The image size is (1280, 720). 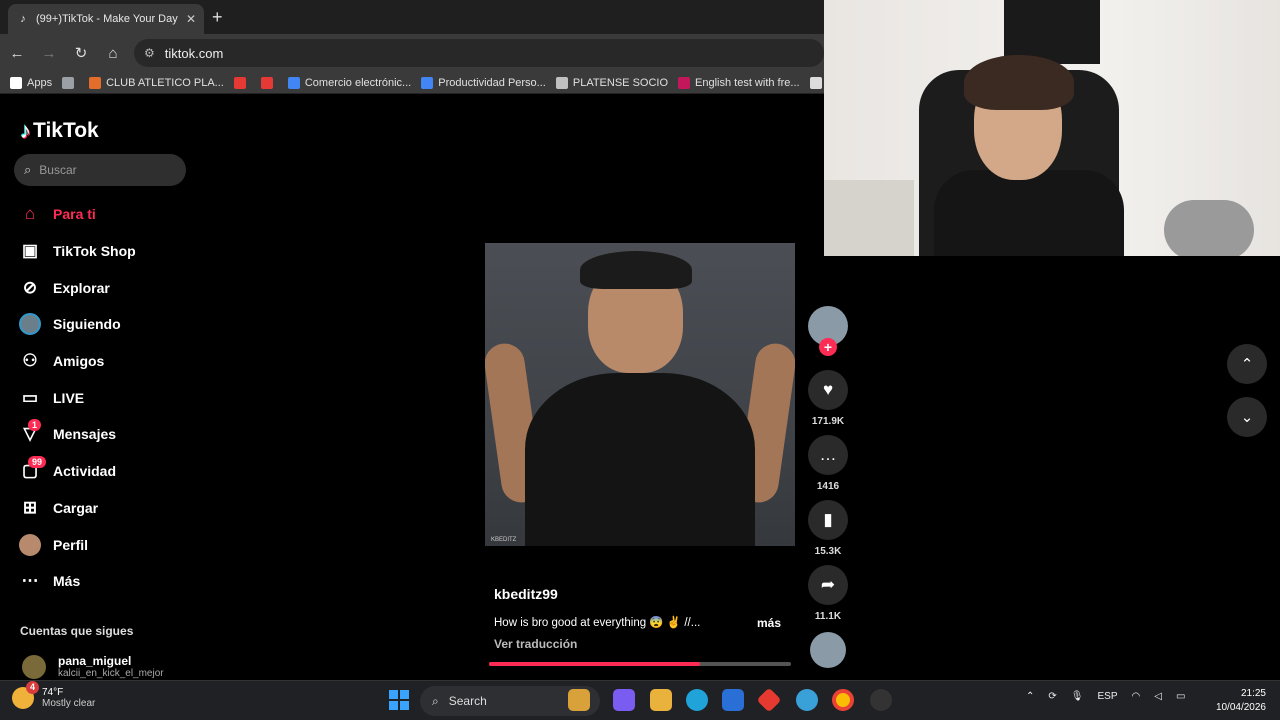 I want to click on sidebar-item-cargar: ⊞ Cargar, so click(x=103, y=508).